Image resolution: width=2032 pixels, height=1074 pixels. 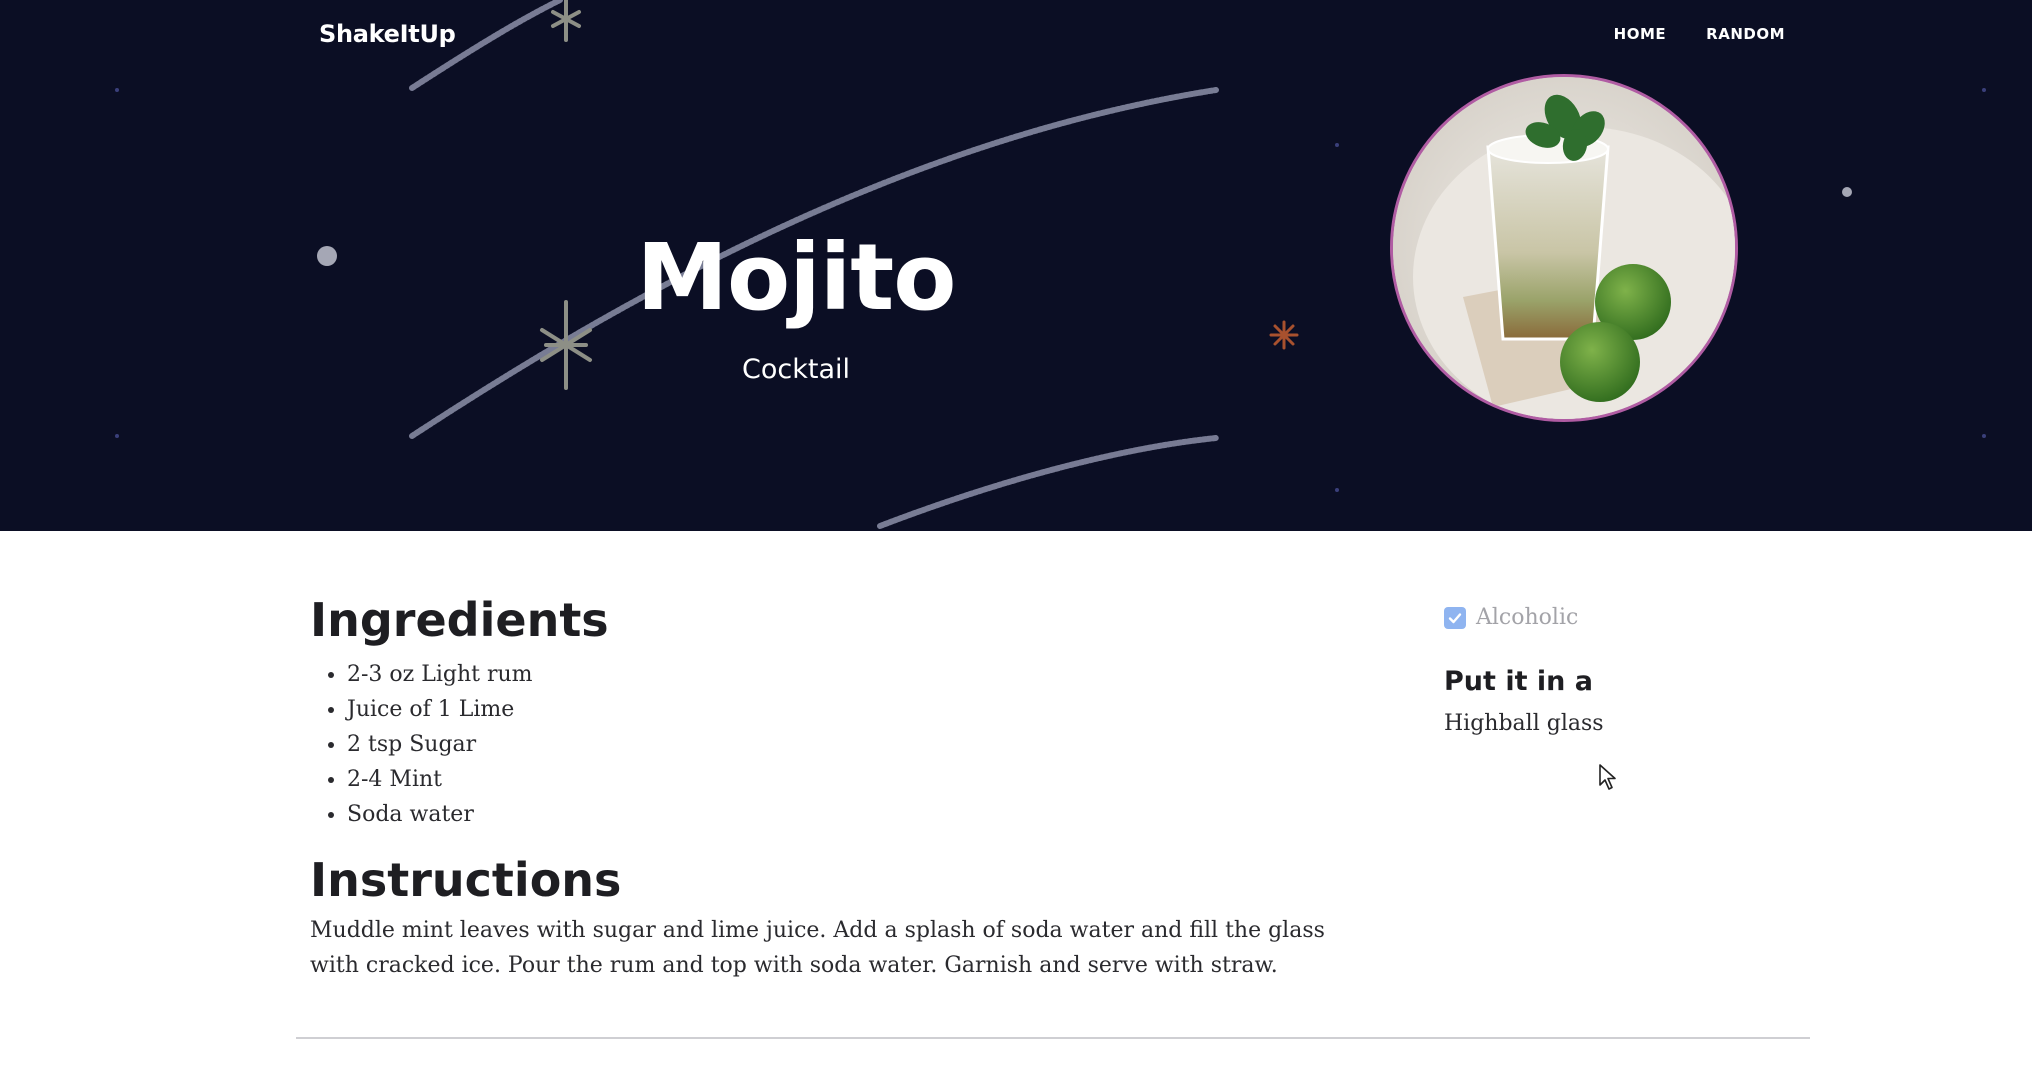 I want to click on ingredient-item: 2-3 oz Light rum, so click(x=440, y=674).